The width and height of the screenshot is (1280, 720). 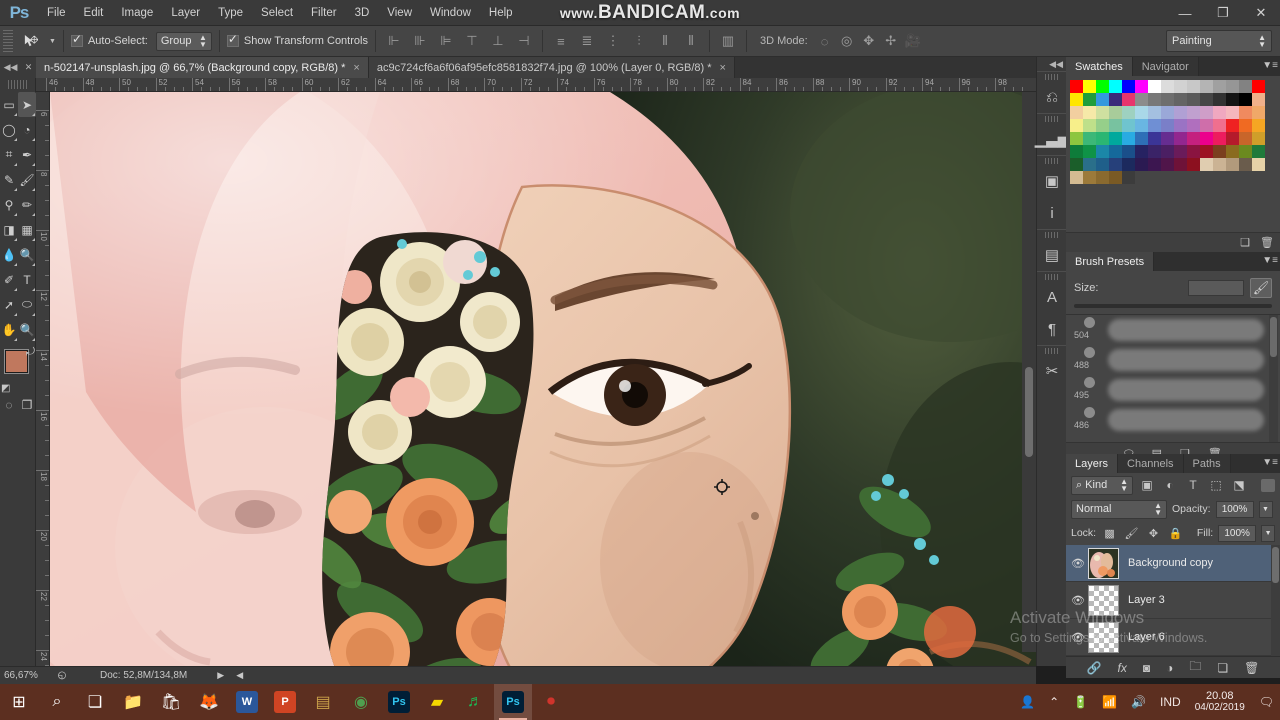 I want to click on layer-row: 👁 Layer 3, so click(x=1173, y=600).